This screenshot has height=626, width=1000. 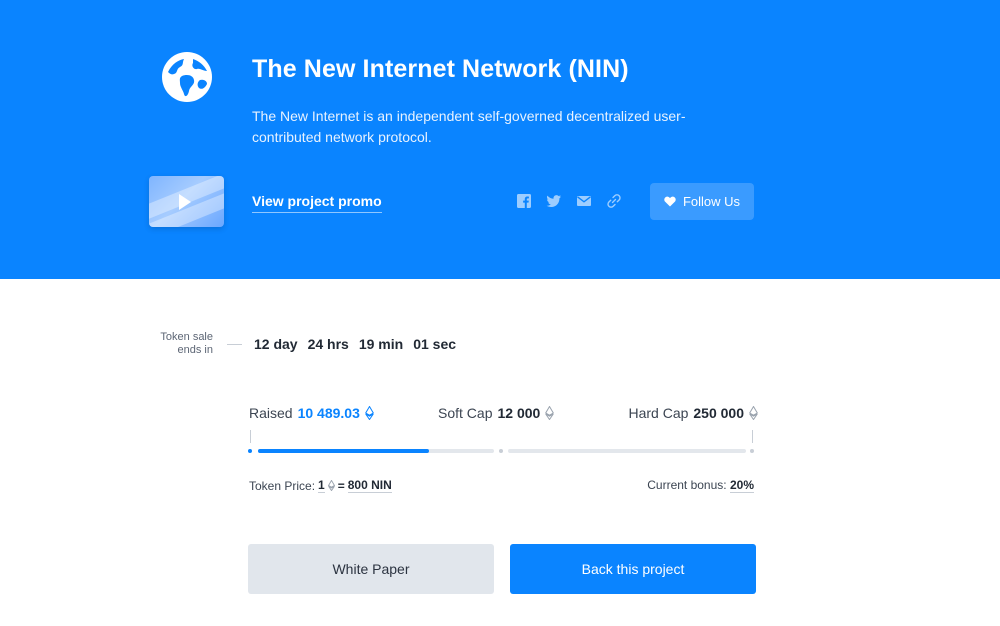 I want to click on divider, so click(x=234, y=344).